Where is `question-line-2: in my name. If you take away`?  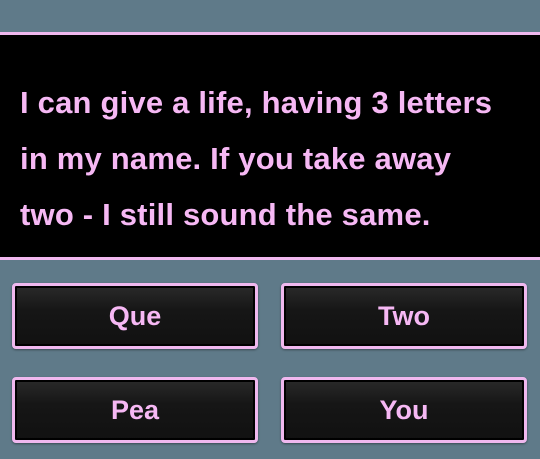
question-line-2: in my name. If you take away is located at coordinates (236, 158).